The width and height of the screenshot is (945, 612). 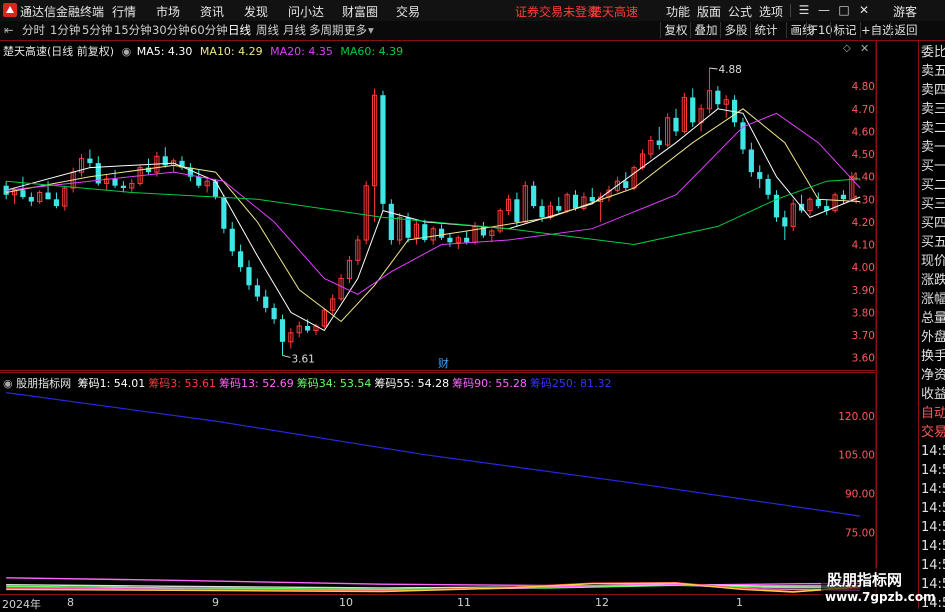 I want to click on statistics-button: 统计, so click(x=765, y=30).